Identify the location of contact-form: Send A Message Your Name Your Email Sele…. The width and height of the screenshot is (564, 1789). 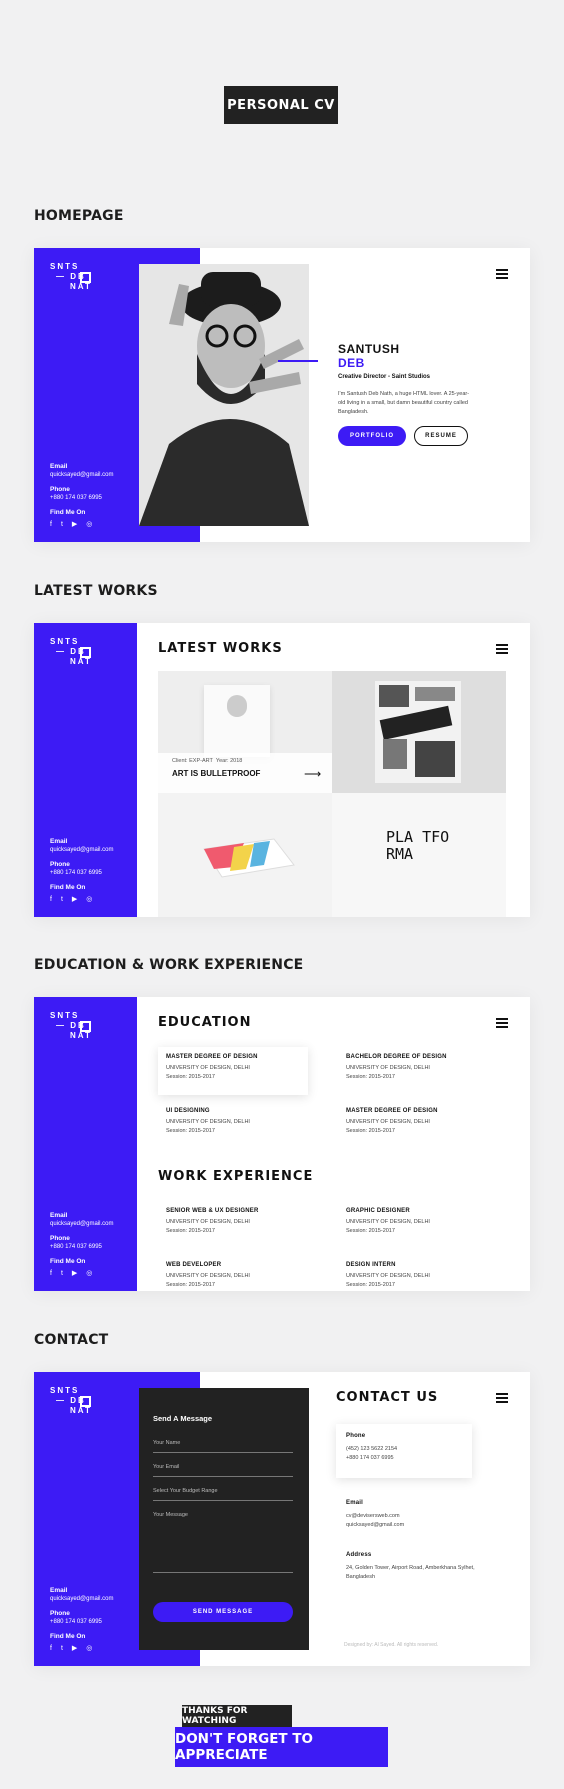
(224, 1519).